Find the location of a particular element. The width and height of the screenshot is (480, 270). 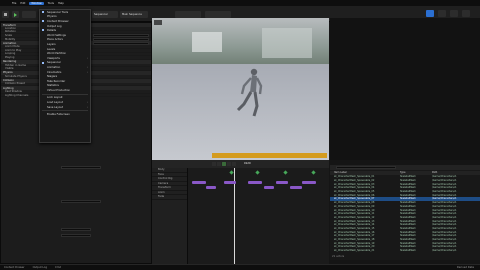

outliner-row-label: sk_CharacterMesh_Spawnable_01 is located at coordinates (354, 177).